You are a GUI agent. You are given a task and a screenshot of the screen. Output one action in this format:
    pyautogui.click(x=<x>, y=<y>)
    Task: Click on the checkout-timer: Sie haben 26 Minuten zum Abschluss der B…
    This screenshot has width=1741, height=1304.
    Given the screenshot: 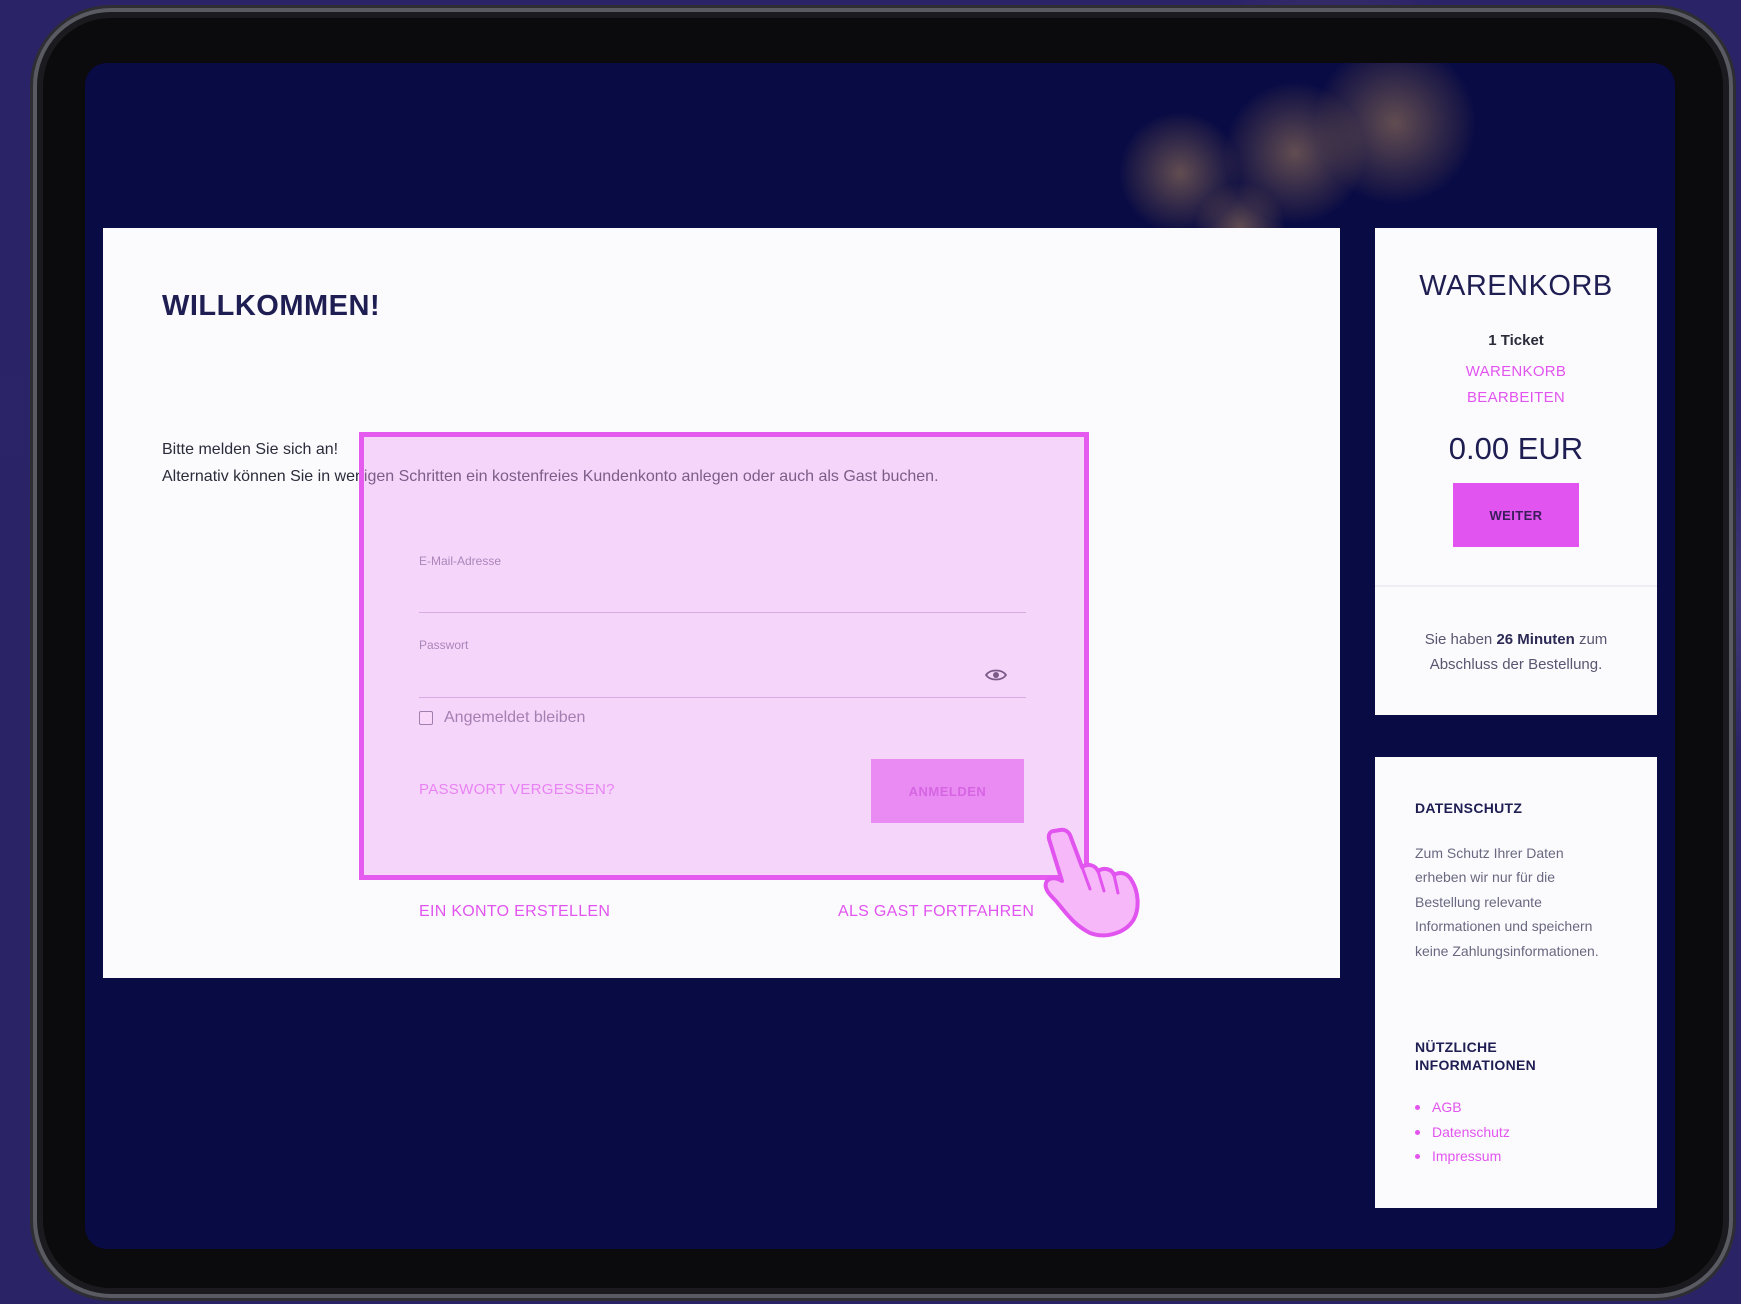 What is the action you would take?
    pyautogui.click(x=1516, y=652)
    